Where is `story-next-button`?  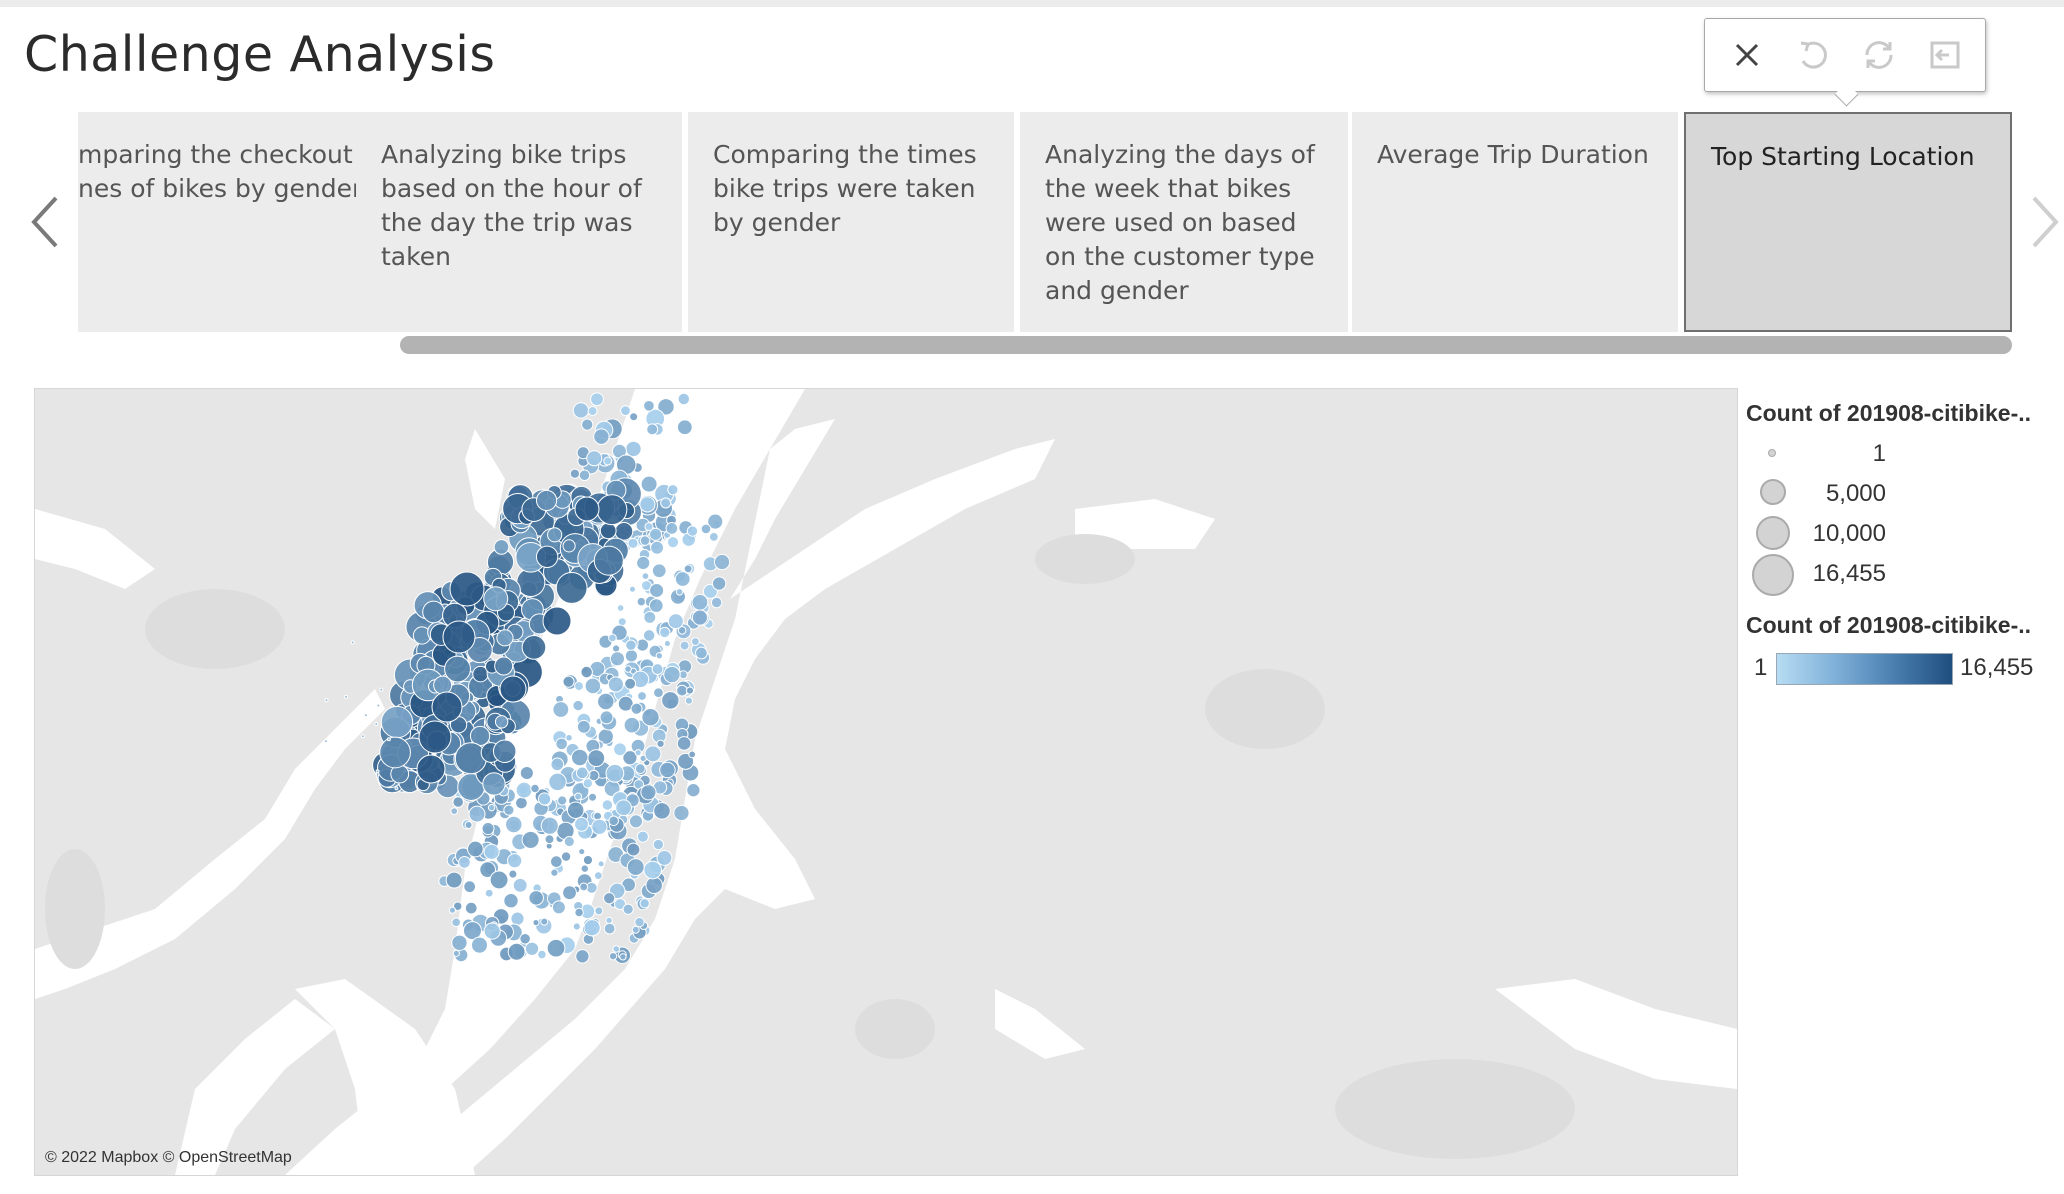 story-next-button is located at coordinates (2045, 222).